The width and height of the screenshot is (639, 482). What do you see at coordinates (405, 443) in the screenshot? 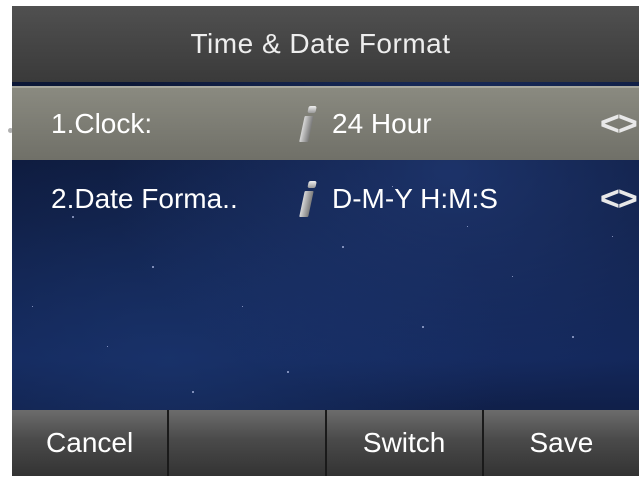
I see `switch-button: Switch` at bounding box center [405, 443].